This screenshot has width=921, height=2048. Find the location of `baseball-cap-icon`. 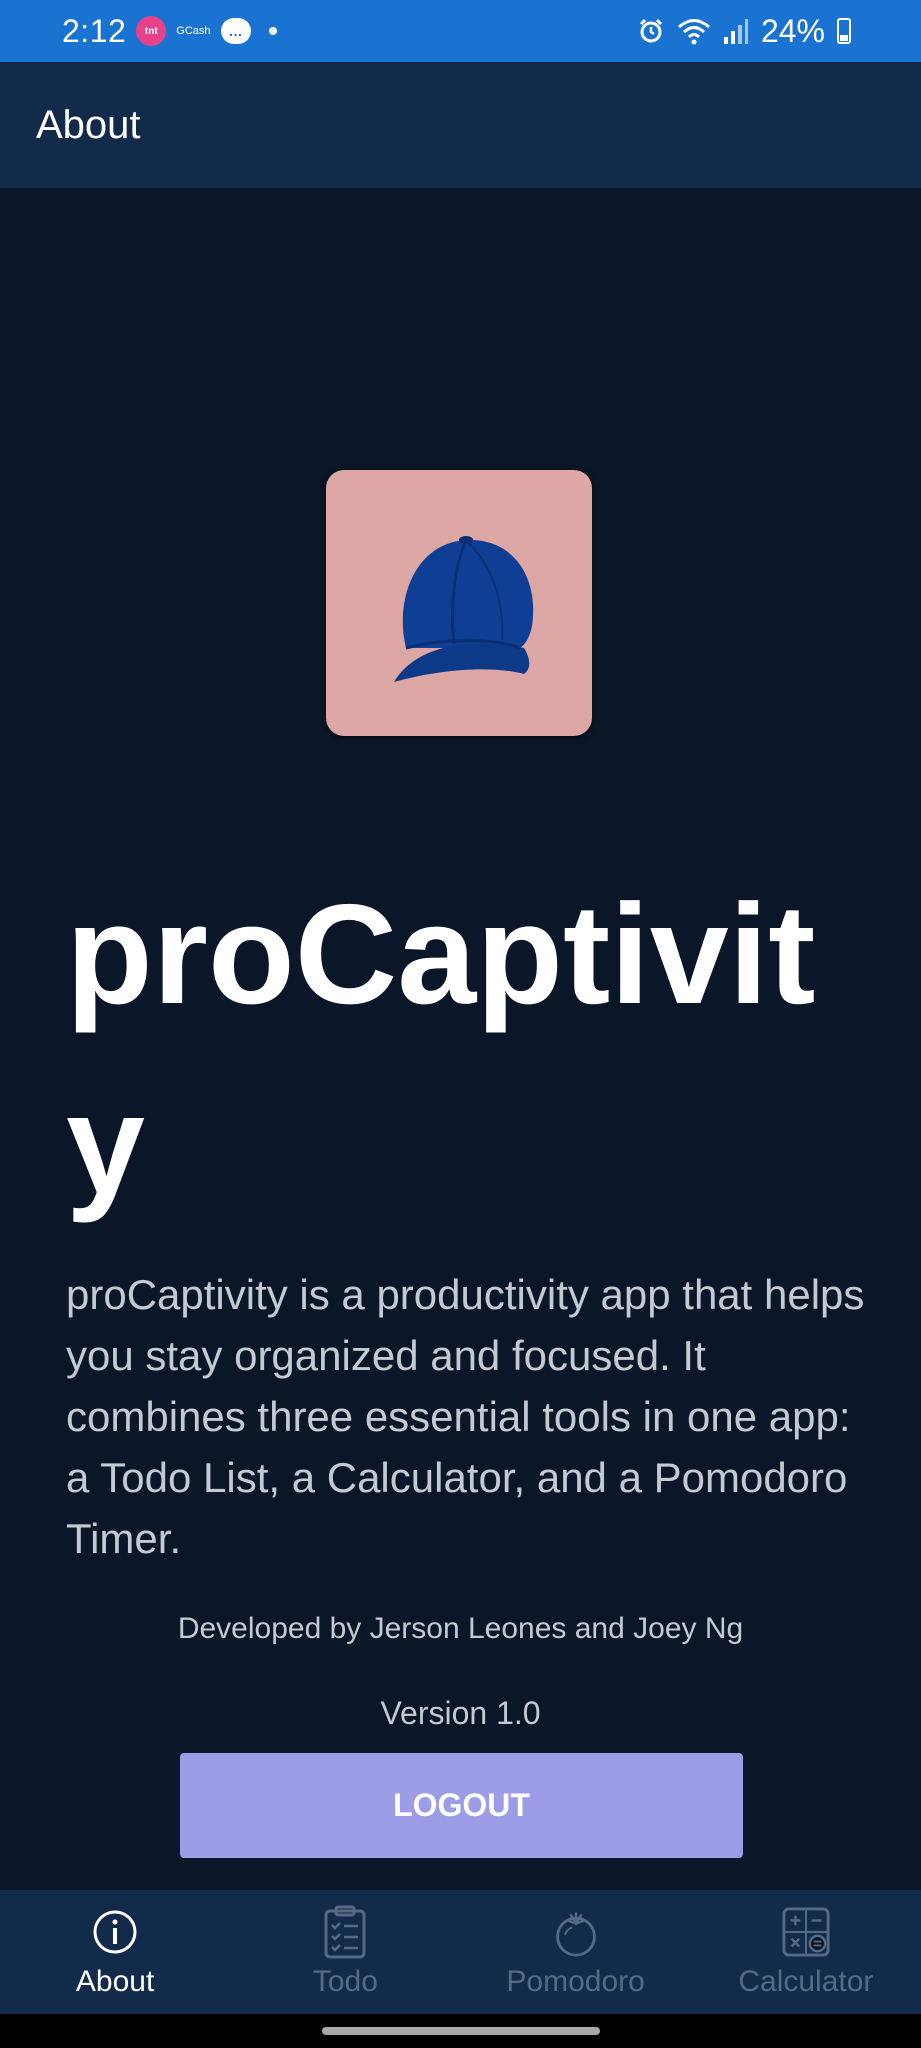

baseball-cap-icon is located at coordinates (464, 609).